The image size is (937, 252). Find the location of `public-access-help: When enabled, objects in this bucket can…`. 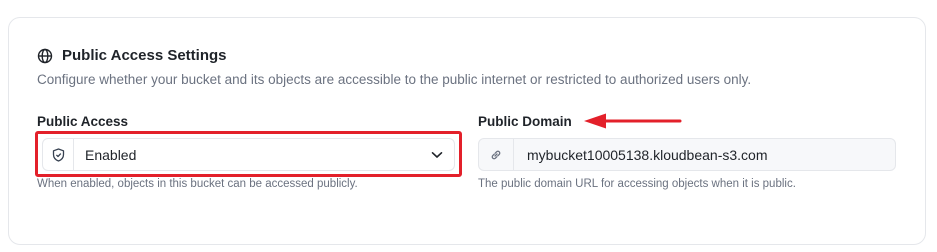

public-access-help: When enabled, objects in this bucket can… is located at coordinates (197, 184).